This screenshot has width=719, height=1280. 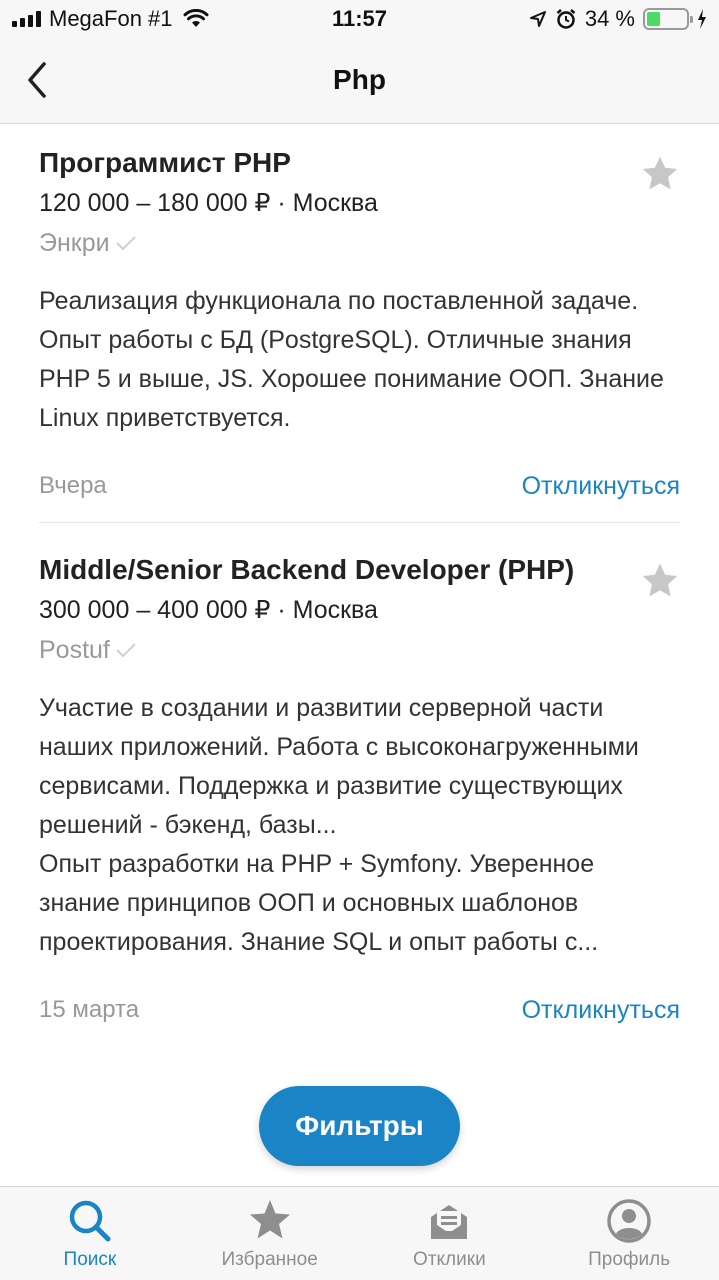 I want to click on vacancy-title: Middle/Senior Backend Developer (PHP), so click(x=359, y=570).